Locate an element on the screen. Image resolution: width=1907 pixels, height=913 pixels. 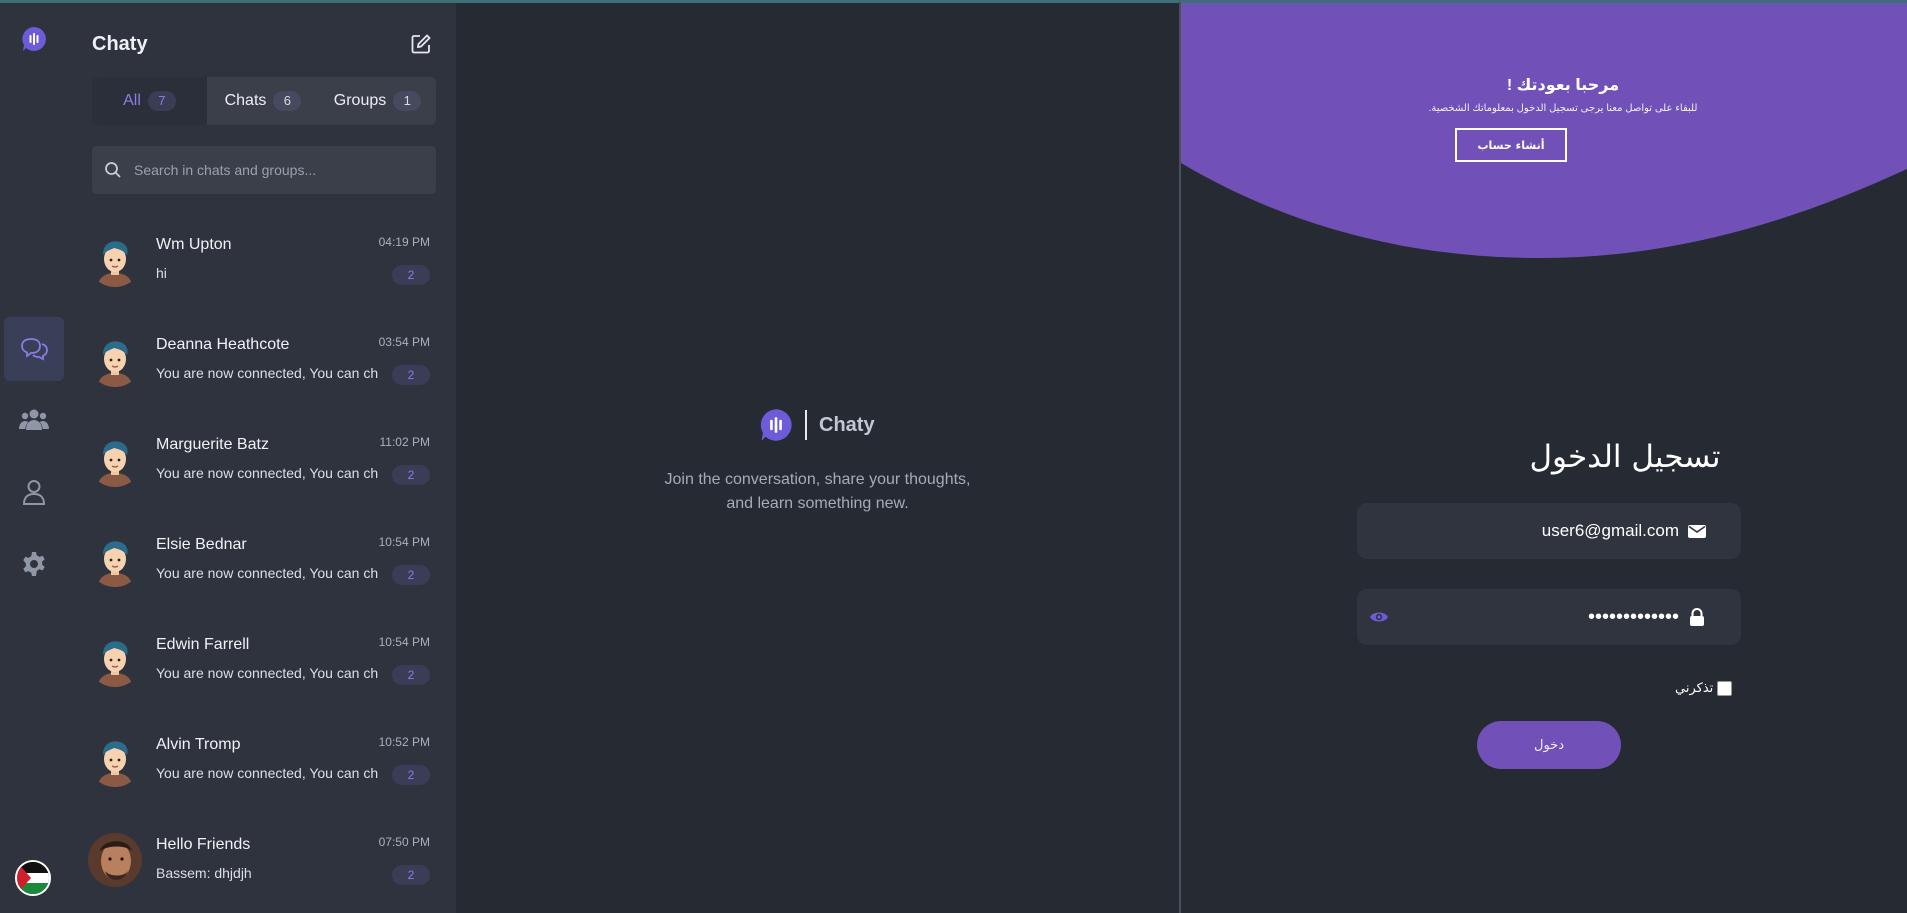
tab-count-badge: 6 is located at coordinates (287, 101).